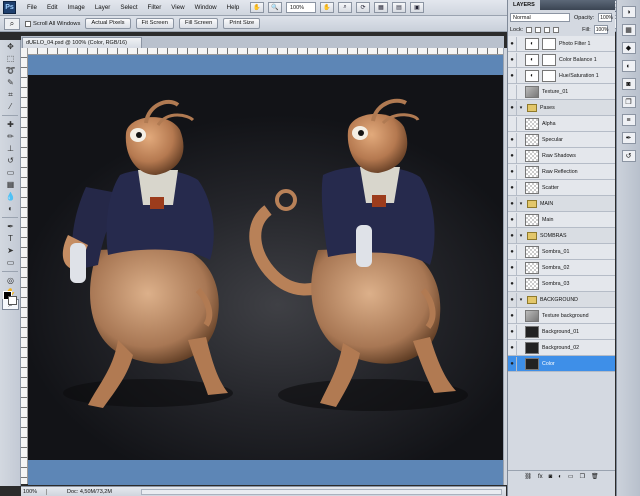  Describe the element at coordinates (154, 23) in the screenshot. I see `fit-screen-button: Fit Screen` at that location.